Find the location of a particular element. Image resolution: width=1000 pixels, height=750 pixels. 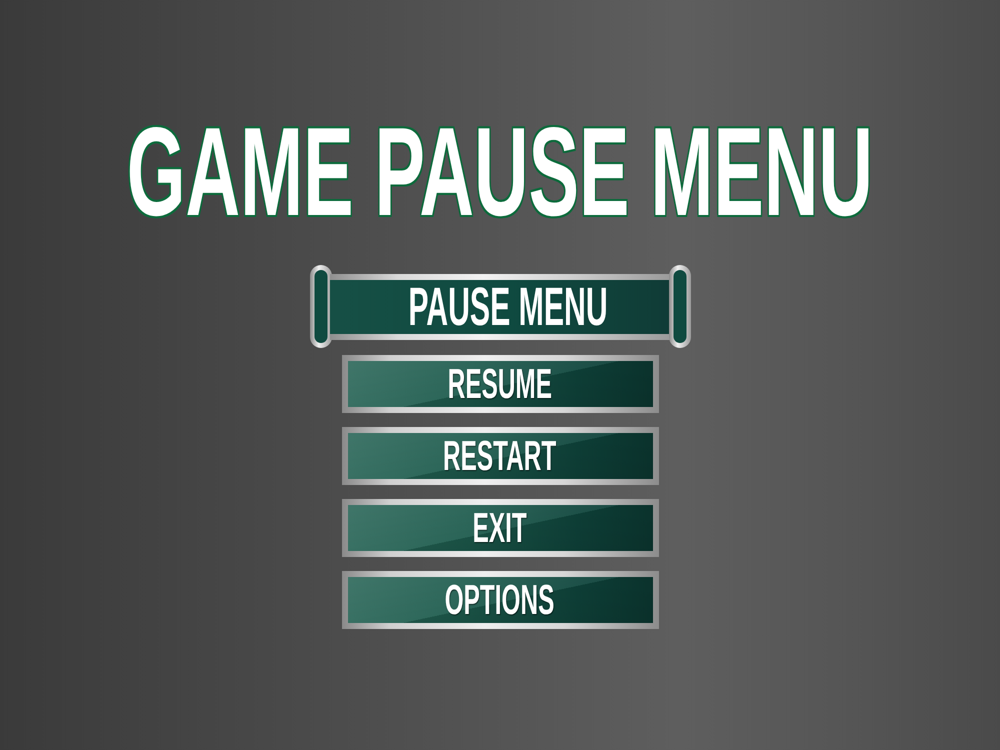

menu-button: RESUME is located at coordinates (500, 384).